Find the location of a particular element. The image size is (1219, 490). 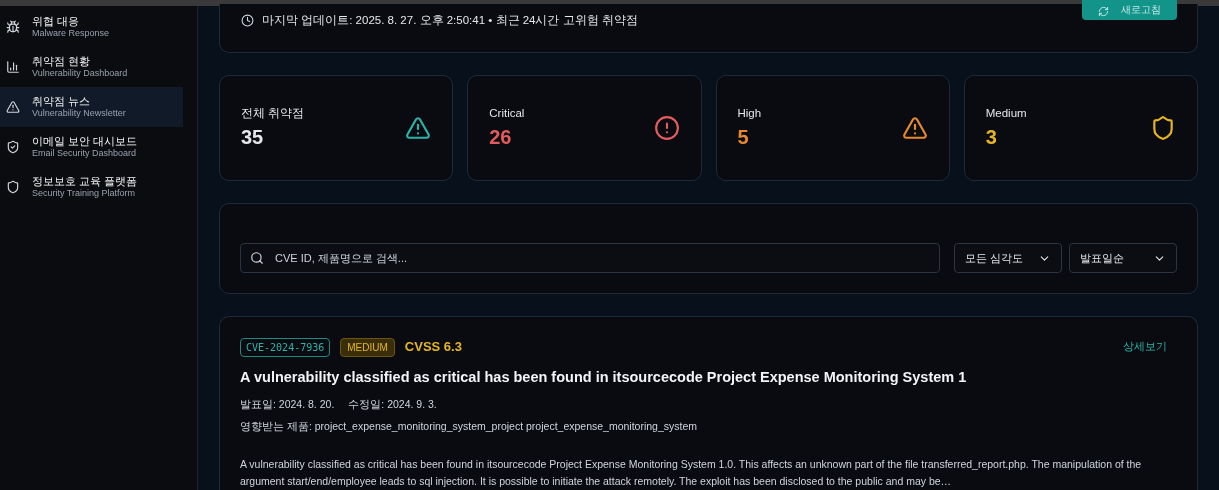

bug-icon is located at coordinates (13, 27).